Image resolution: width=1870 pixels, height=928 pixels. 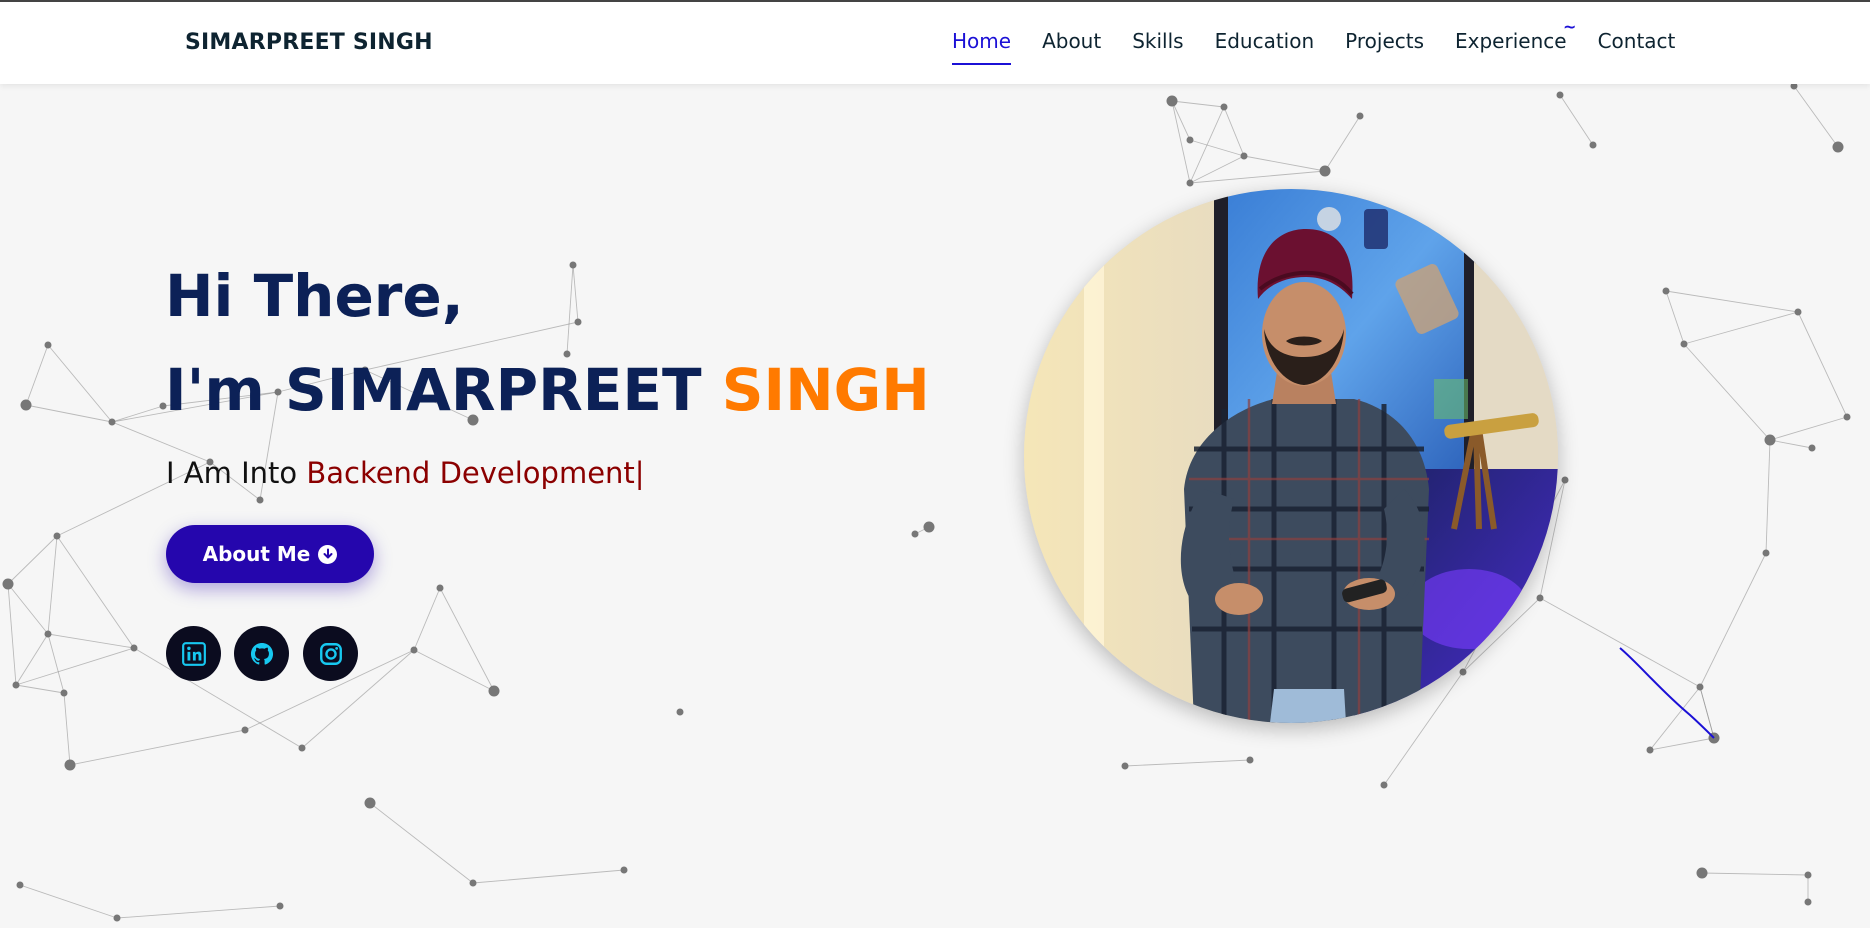 What do you see at coordinates (443, 390) in the screenshot?
I see `hero-name-prefix: I'm SIMARPREET` at bounding box center [443, 390].